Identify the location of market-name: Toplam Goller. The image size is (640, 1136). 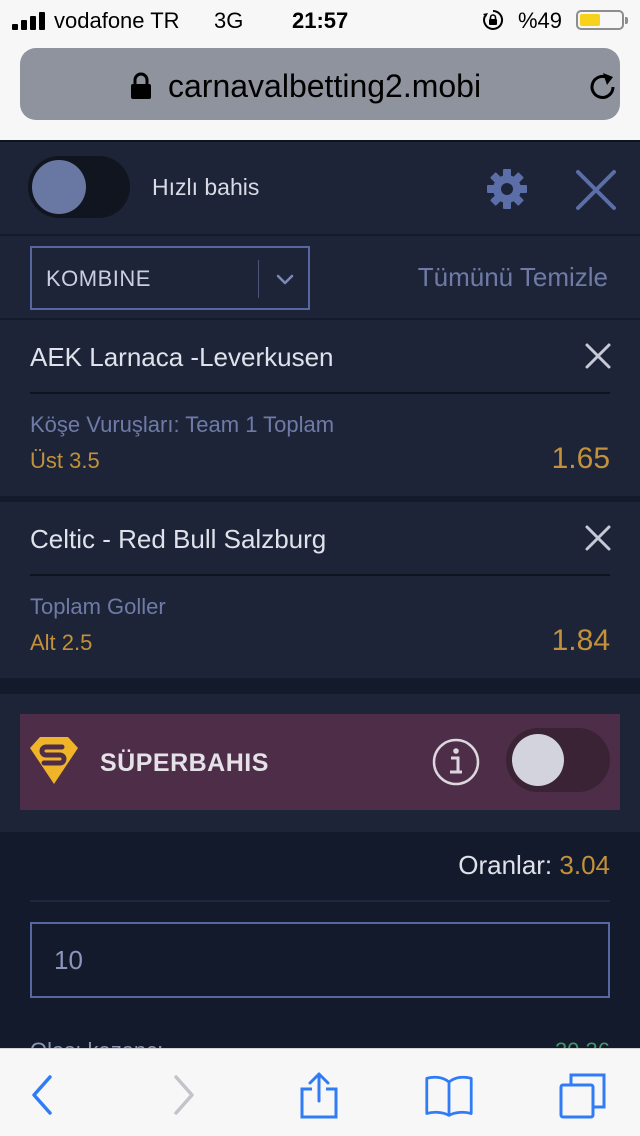
(98, 606).